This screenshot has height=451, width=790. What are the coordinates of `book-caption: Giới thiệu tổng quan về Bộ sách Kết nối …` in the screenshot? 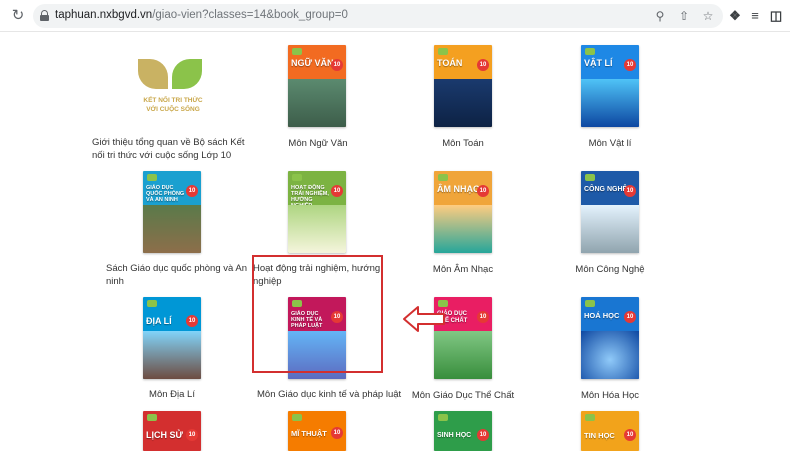 It's located at (172, 149).